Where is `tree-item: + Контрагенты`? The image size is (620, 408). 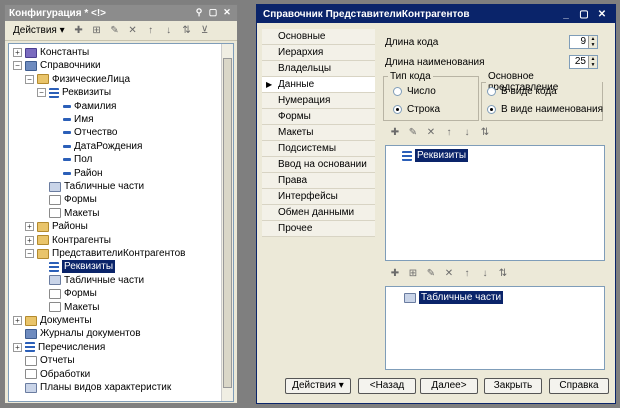
tree-item: + Контрагенты is located at coordinates (68, 240).